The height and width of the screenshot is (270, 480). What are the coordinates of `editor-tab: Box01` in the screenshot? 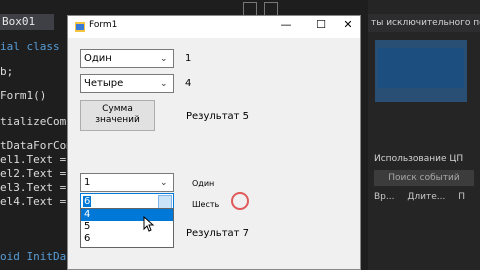 It's located at (27, 22).